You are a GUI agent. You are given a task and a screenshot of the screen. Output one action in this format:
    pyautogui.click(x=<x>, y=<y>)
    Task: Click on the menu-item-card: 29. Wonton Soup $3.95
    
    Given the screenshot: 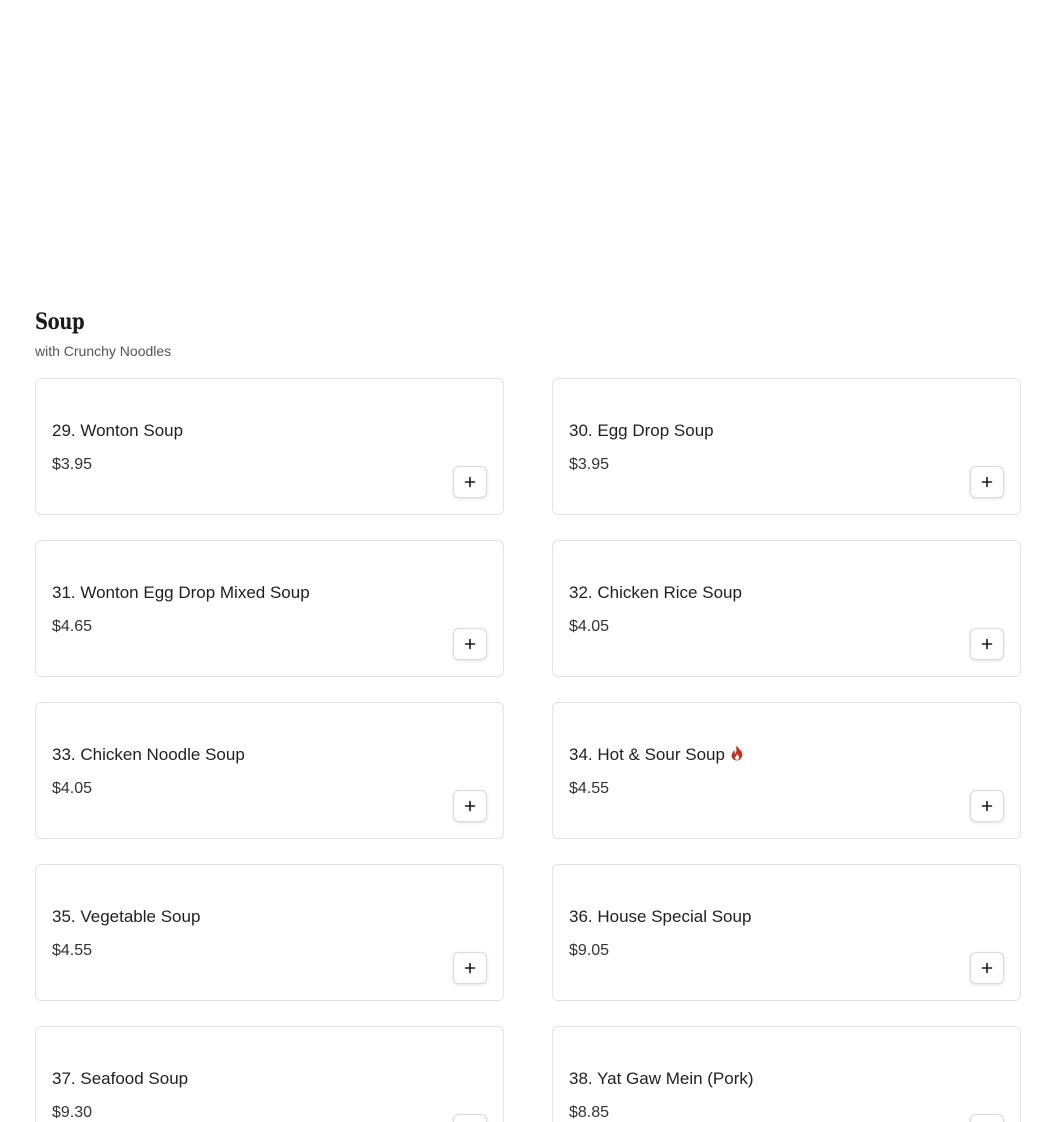 What is the action you would take?
    pyautogui.click(x=269, y=446)
    